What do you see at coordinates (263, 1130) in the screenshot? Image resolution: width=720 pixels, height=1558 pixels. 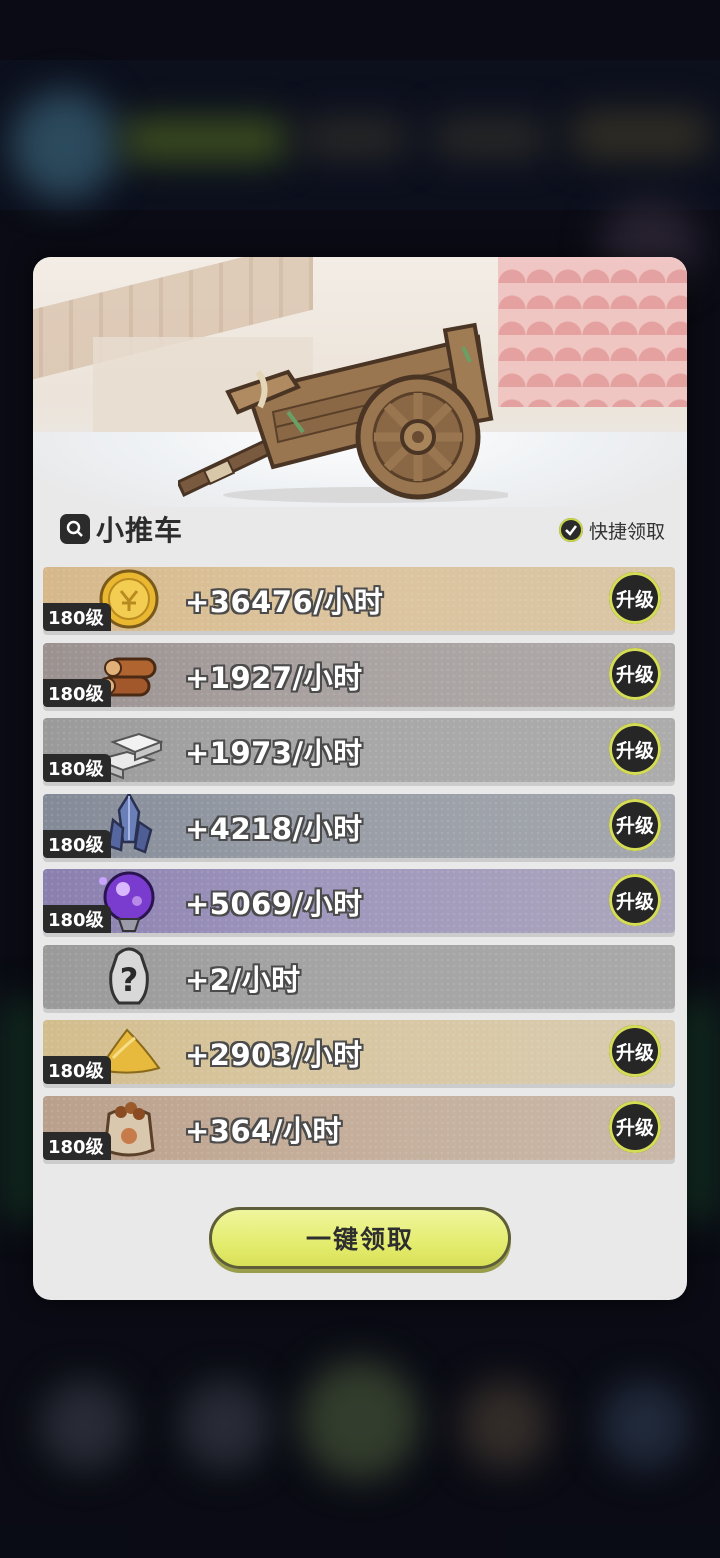 I see `production-rate: +364/小时` at bounding box center [263, 1130].